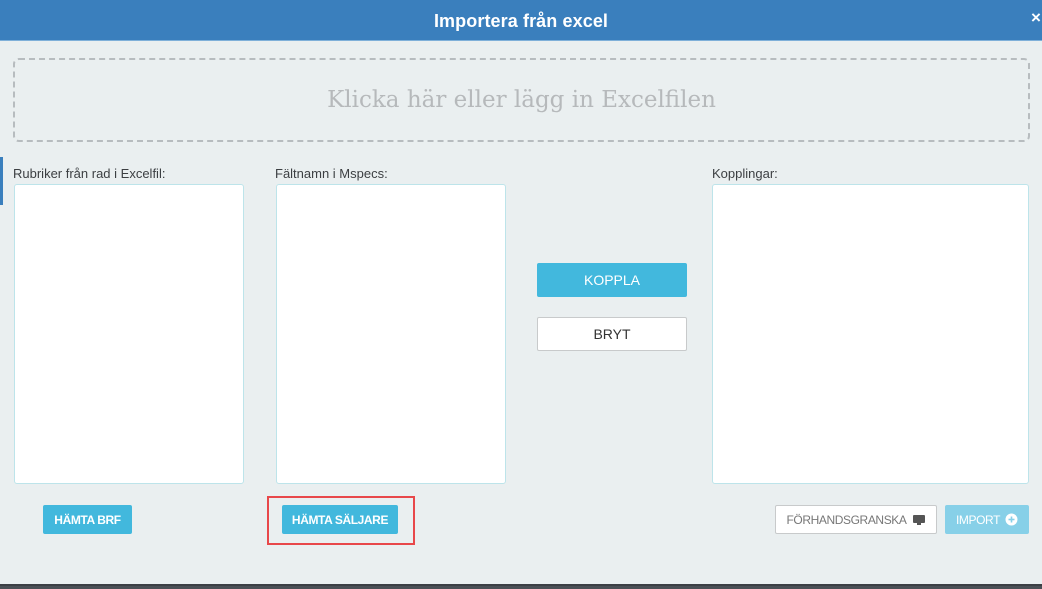 Image resolution: width=1042 pixels, height=589 pixels. I want to click on import-button-label: IMPORT, so click(978, 519).